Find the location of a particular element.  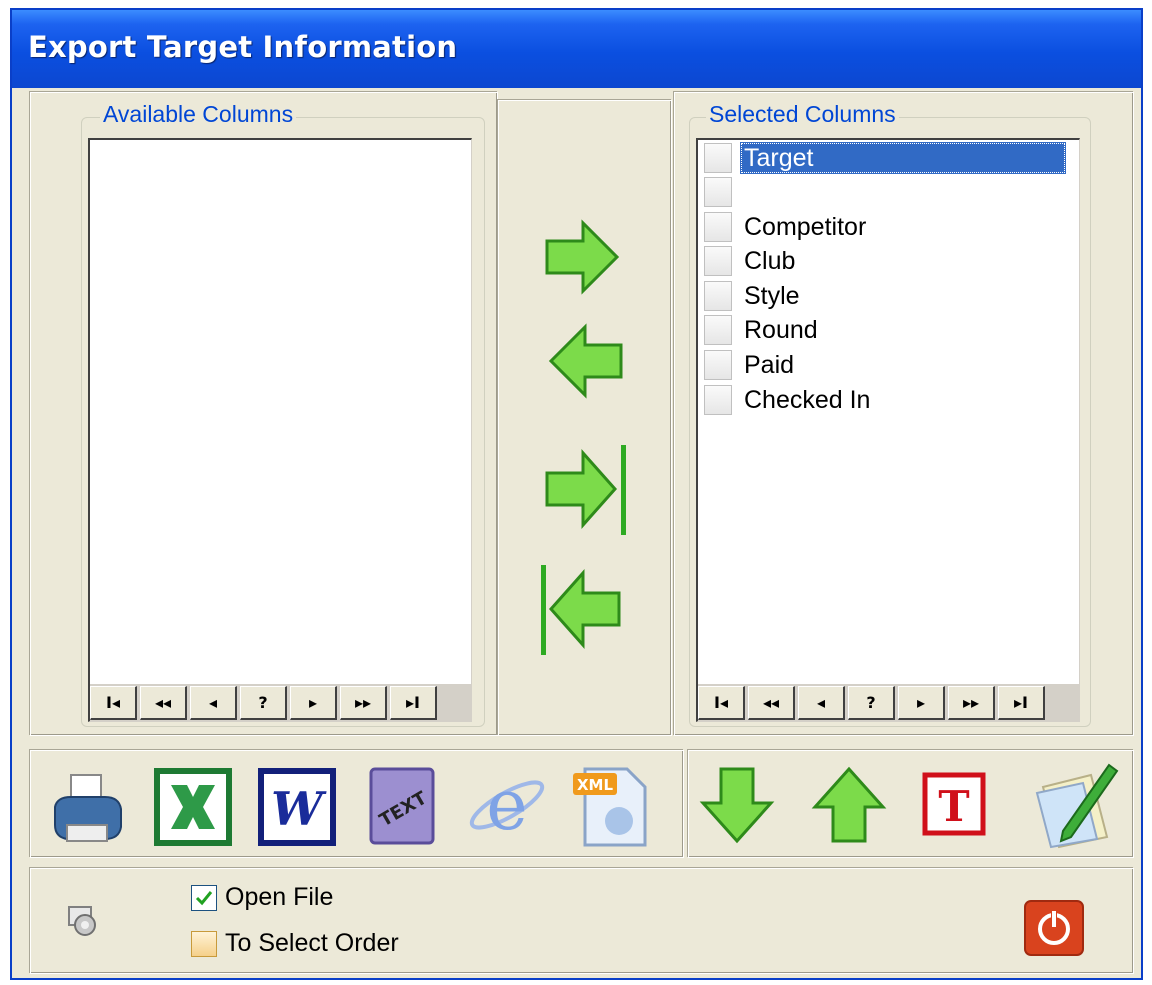

list-item: Target is located at coordinates (885, 158).